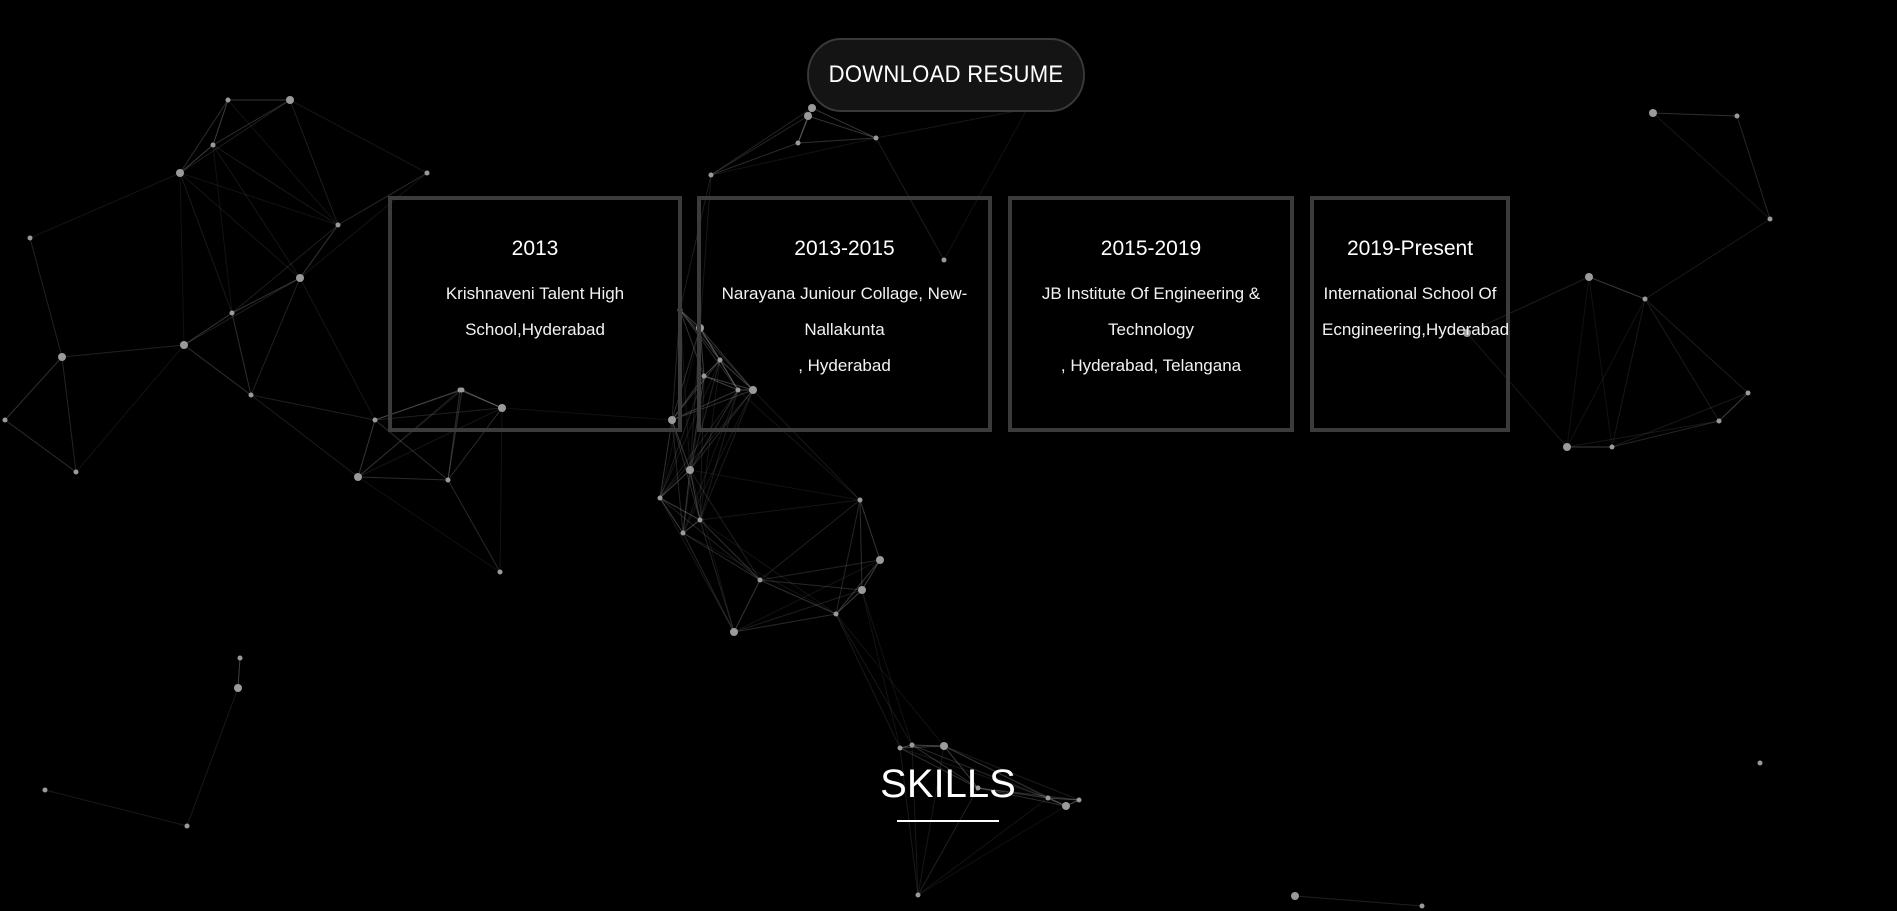 This screenshot has height=911, width=1897. Describe the element at coordinates (1151, 248) in the screenshot. I see `education-year: 2015-2019` at that location.